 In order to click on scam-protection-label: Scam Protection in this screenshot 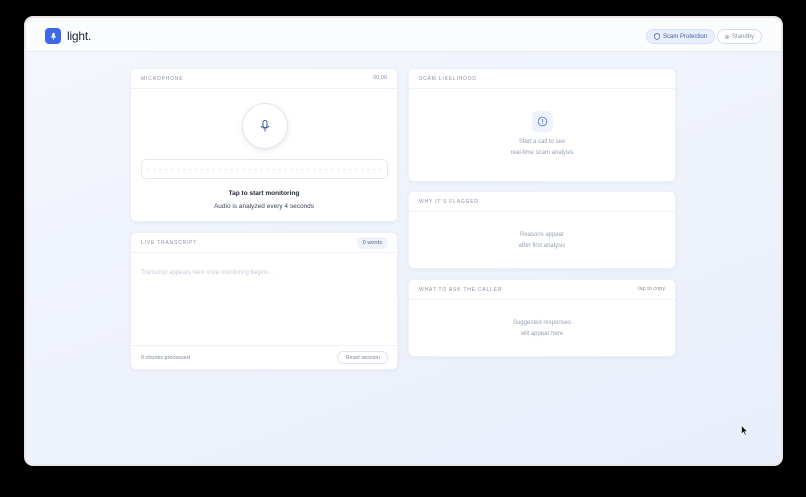, I will do `click(685, 36)`.